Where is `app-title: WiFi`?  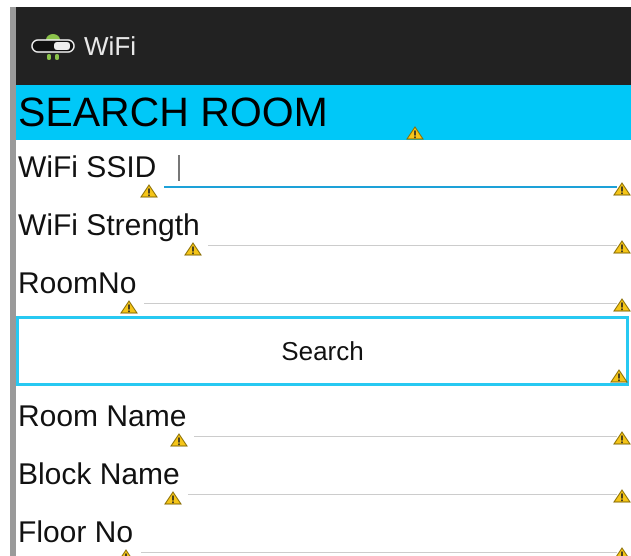 app-title: WiFi is located at coordinates (110, 46).